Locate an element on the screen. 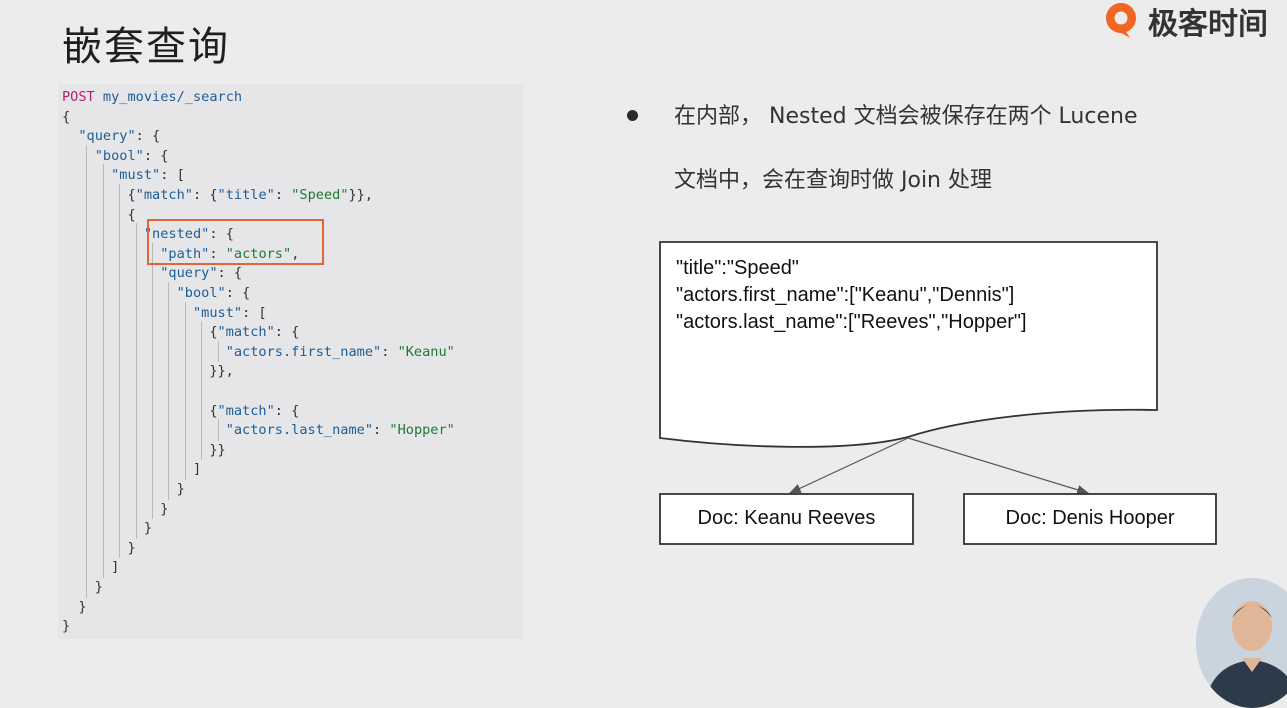  source-doc-line-last-name: "actors.last_name":["Reeves","Hopper"] is located at coordinates (851, 322).